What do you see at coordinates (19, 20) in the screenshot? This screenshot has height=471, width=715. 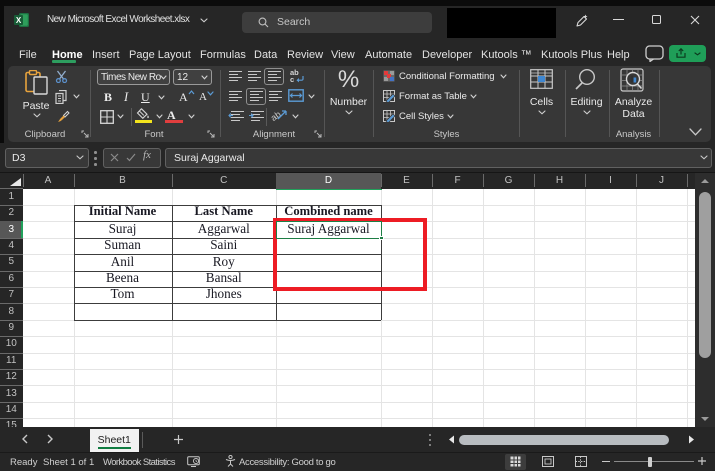 I see `svg-text: X` at bounding box center [19, 20].